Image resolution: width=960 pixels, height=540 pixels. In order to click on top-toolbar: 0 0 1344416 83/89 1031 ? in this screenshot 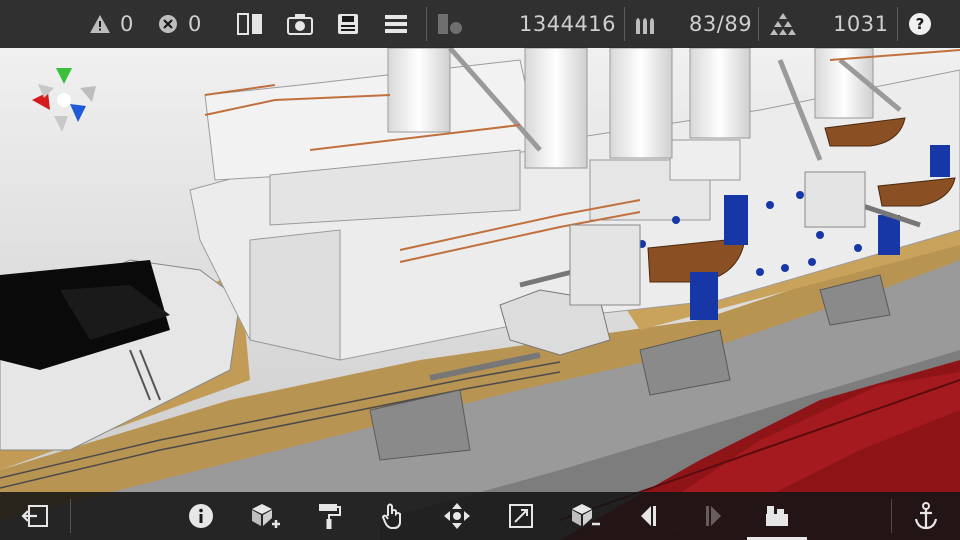, I will do `click(480, 24)`.